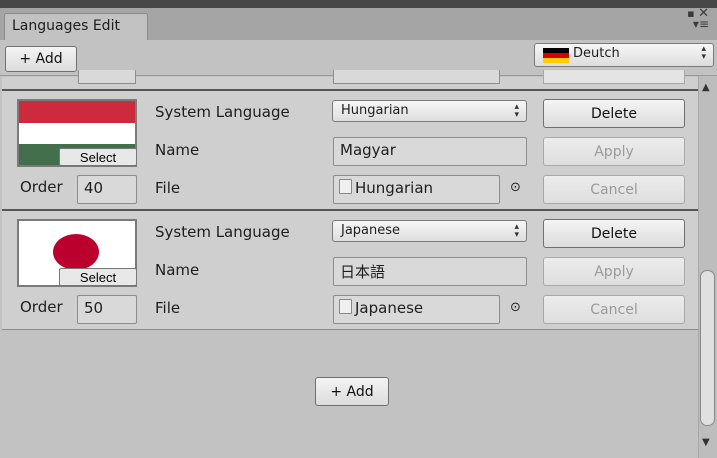 The height and width of the screenshot is (458, 717). What do you see at coordinates (41, 59) in the screenshot?
I see `add-button-top: + Add` at bounding box center [41, 59].